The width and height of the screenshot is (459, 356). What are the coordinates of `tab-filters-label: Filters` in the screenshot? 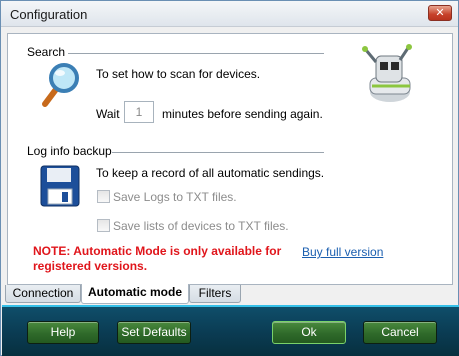 It's located at (215, 293).